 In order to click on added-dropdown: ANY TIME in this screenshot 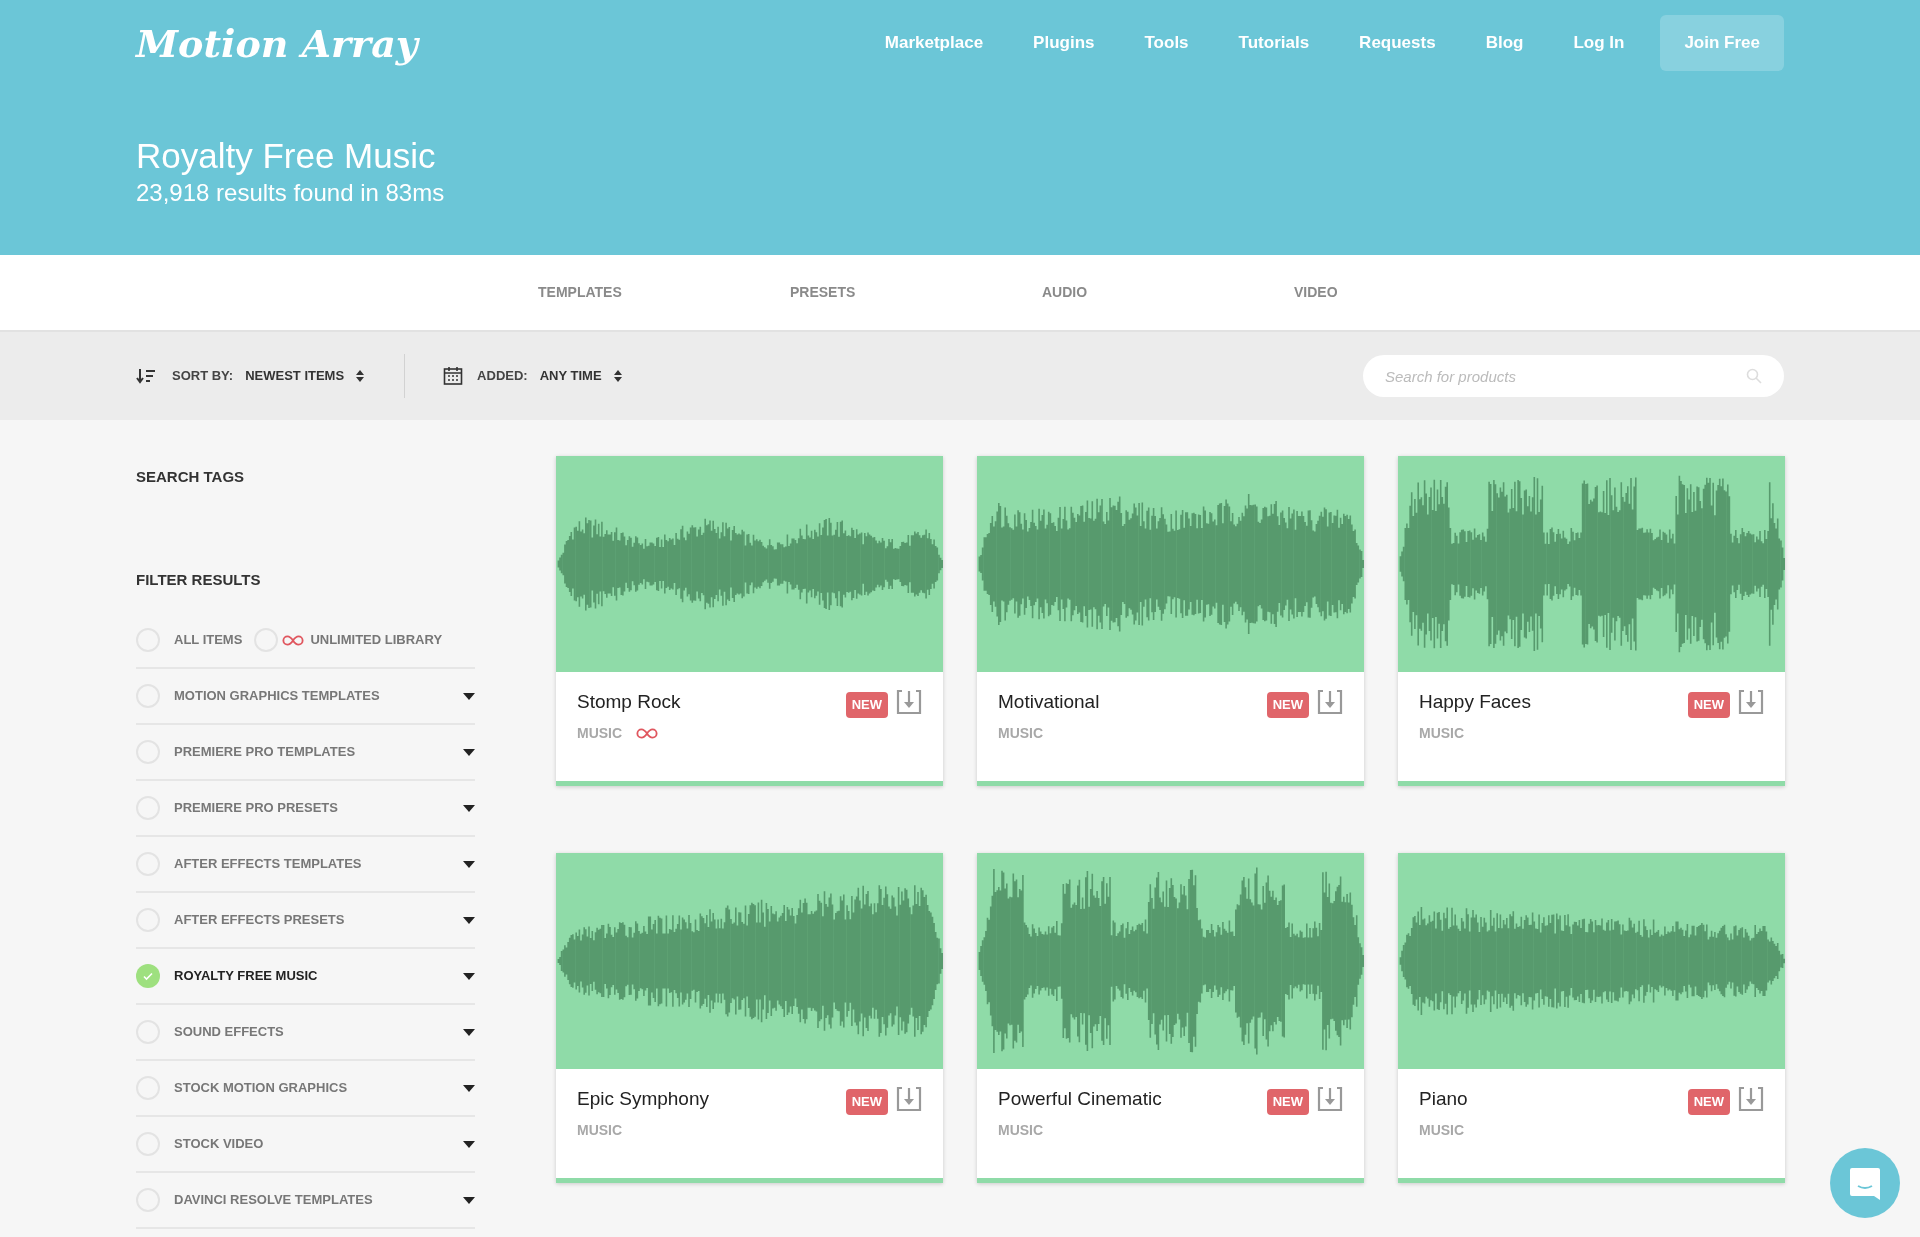, I will do `click(580, 376)`.